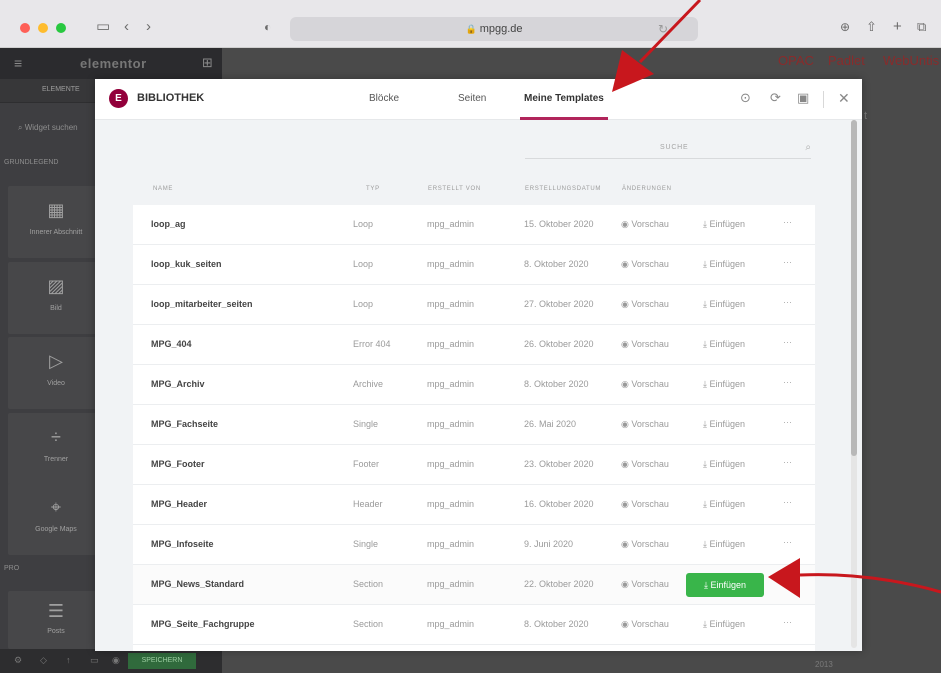 The image size is (941, 673). I want to click on annotation-arrow-insert-shaft, so click(870, 583).